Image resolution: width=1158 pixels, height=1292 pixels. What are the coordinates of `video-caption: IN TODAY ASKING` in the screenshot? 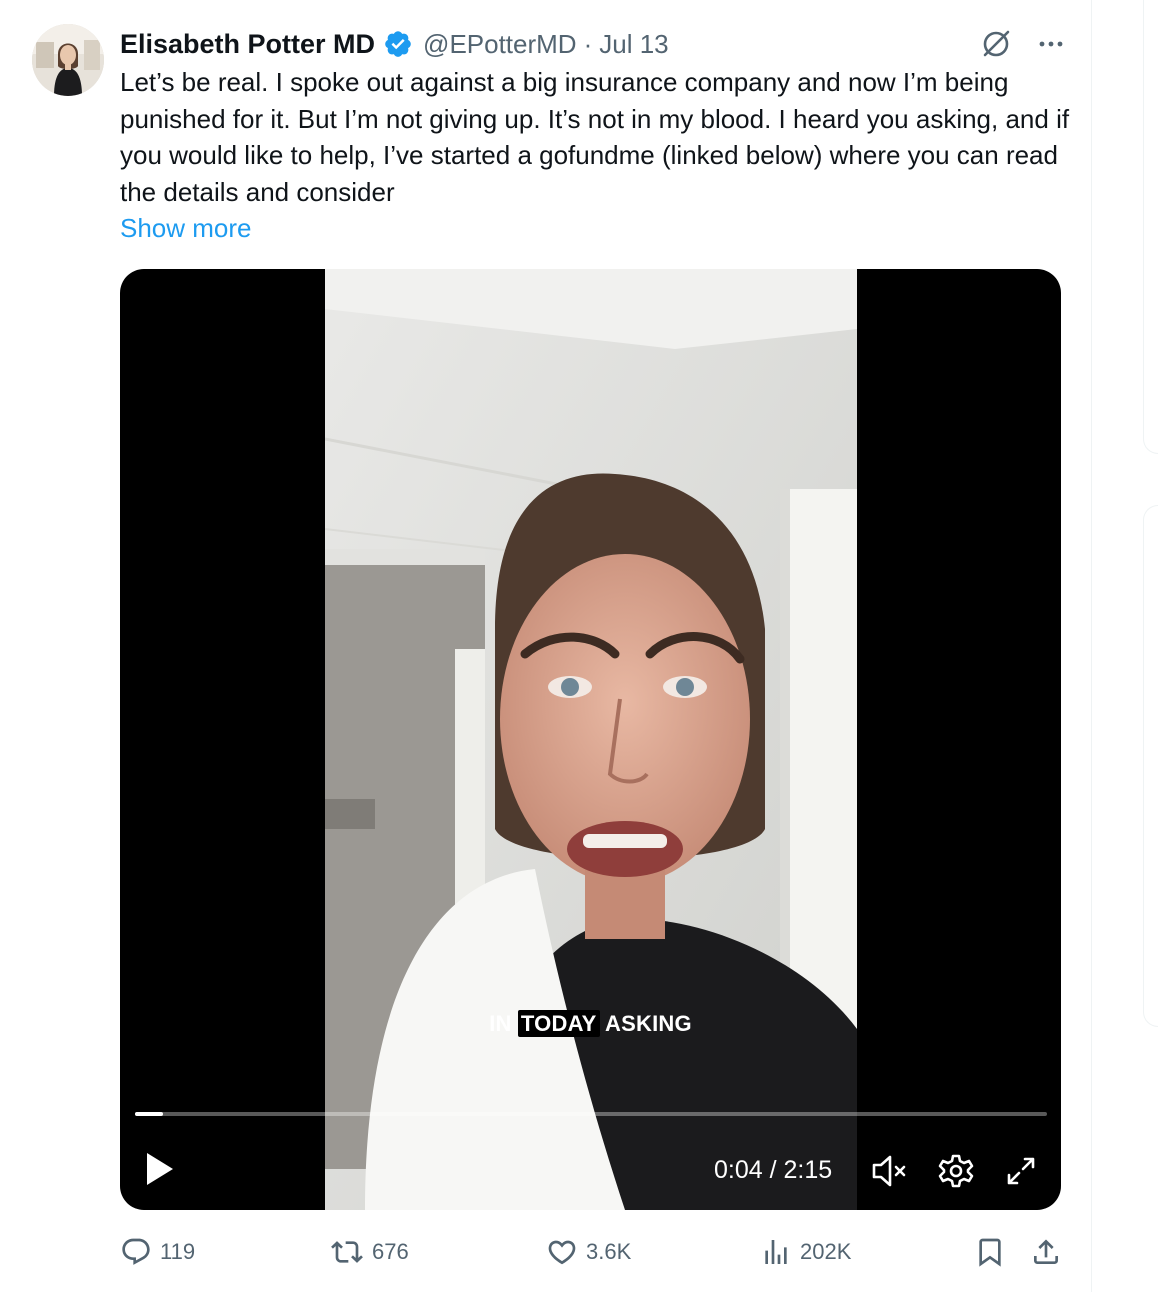 It's located at (590, 1023).